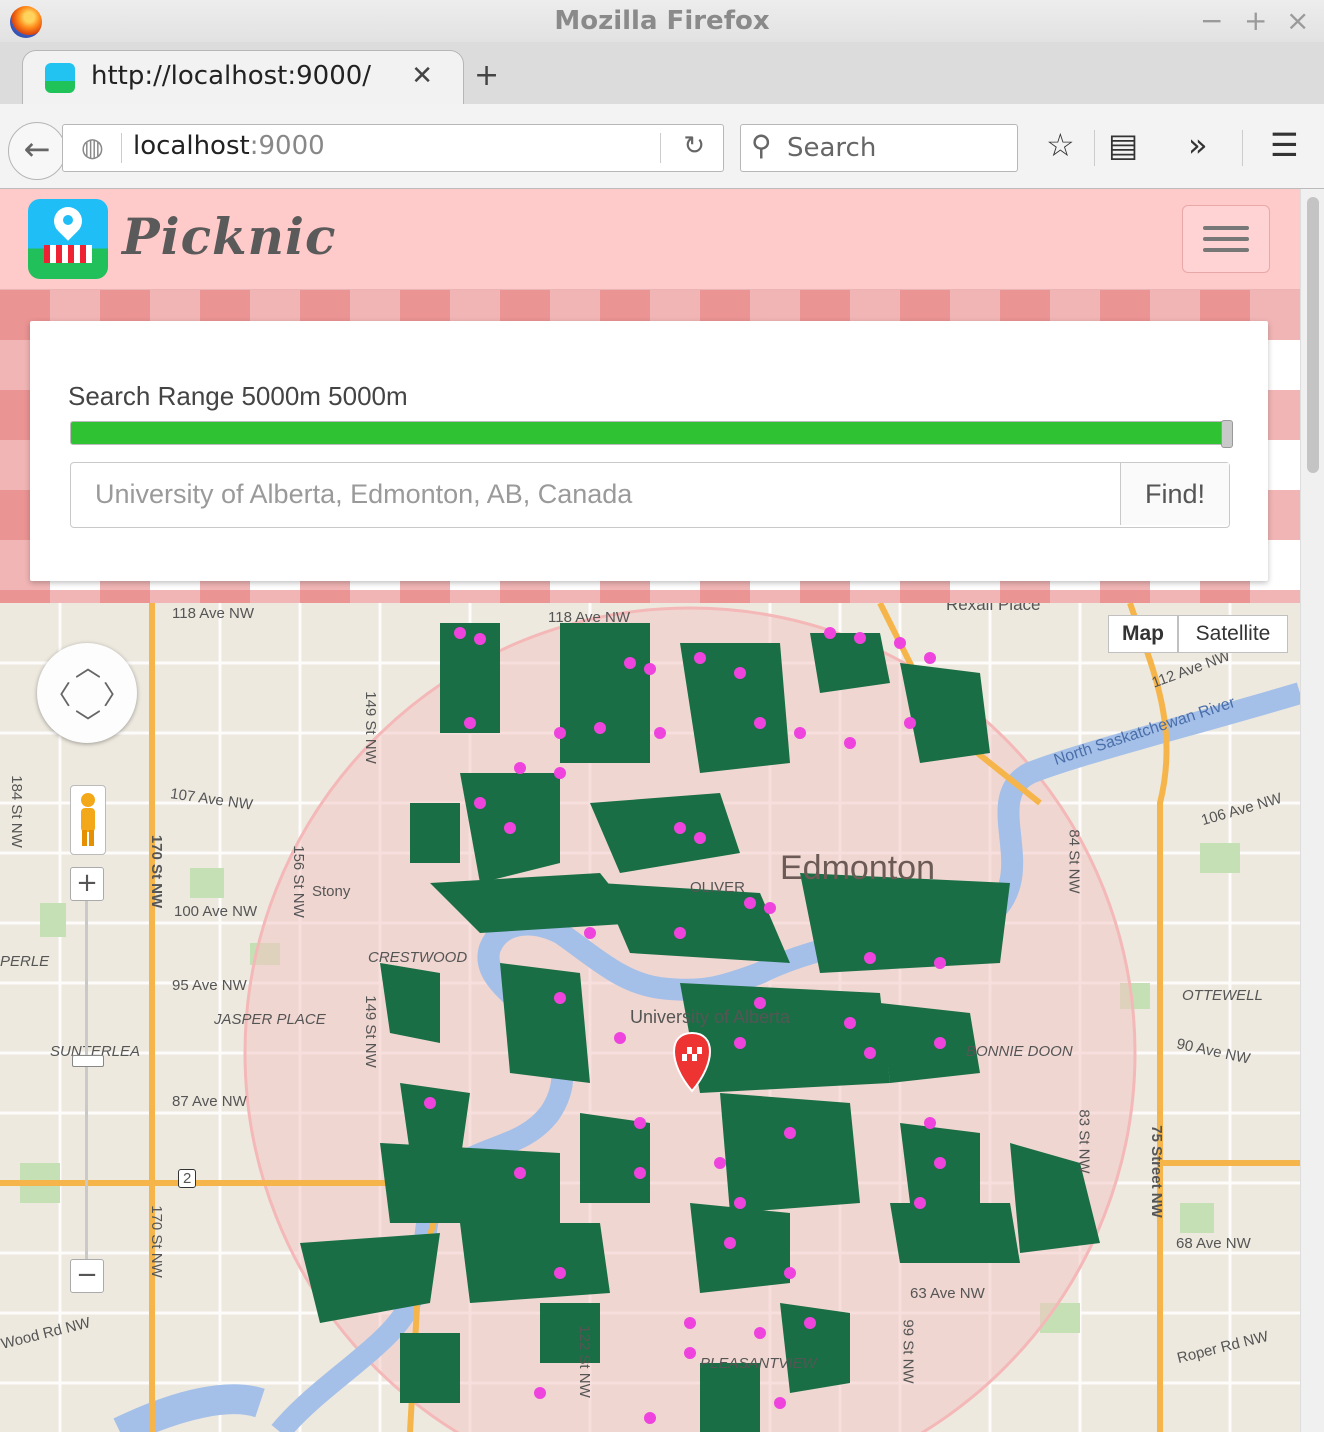  I want to click on zoom-out-button: −, so click(87, 1276).